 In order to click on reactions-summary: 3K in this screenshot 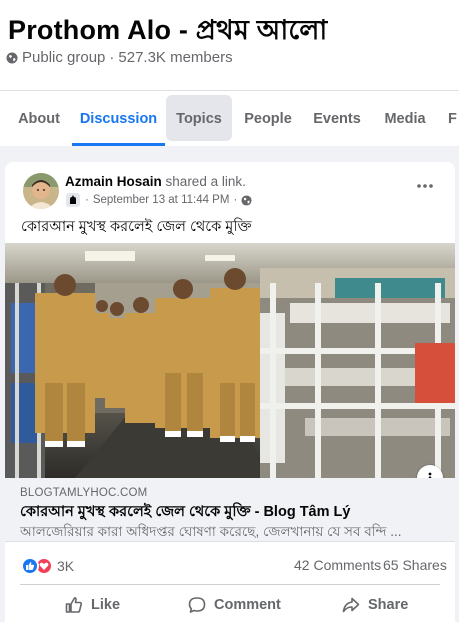, I will do `click(47, 566)`.